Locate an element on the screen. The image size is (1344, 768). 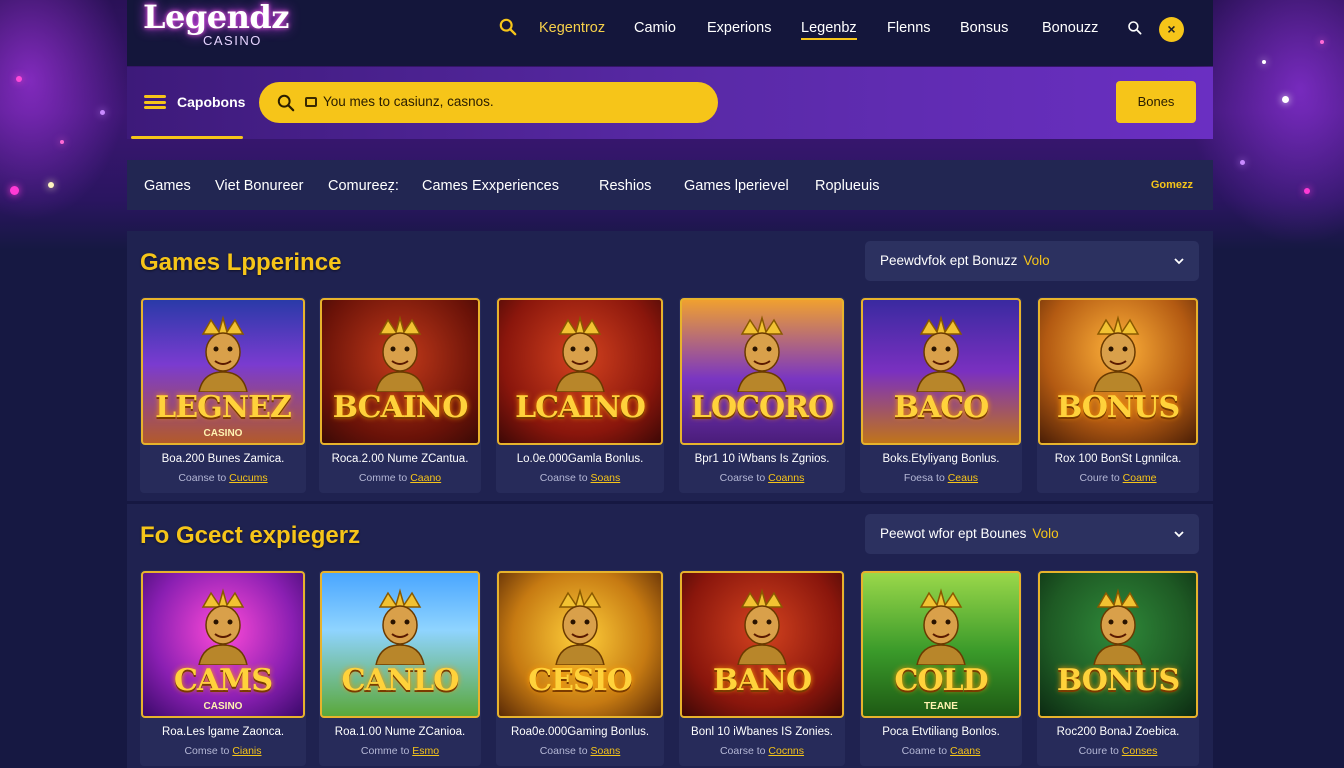
game-thumbnail: CANLO is located at coordinates (400, 644).